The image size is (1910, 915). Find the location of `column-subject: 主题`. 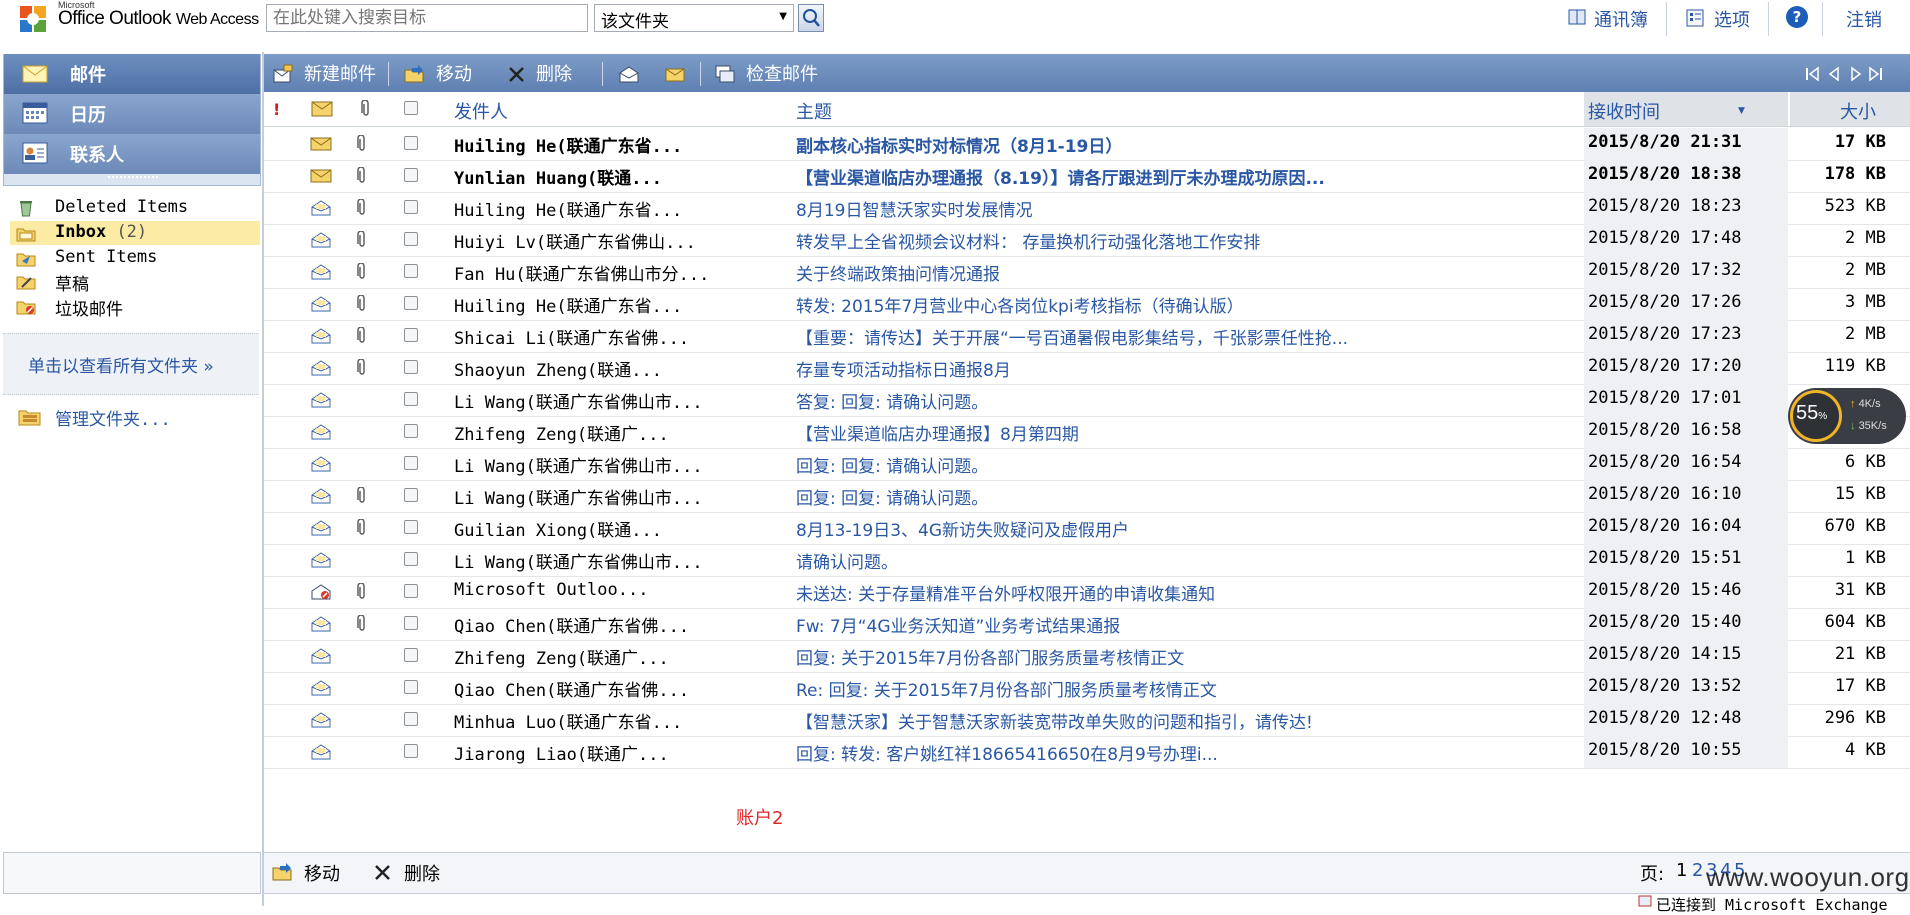

column-subject: 主题 is located at coordinates (814, 111).